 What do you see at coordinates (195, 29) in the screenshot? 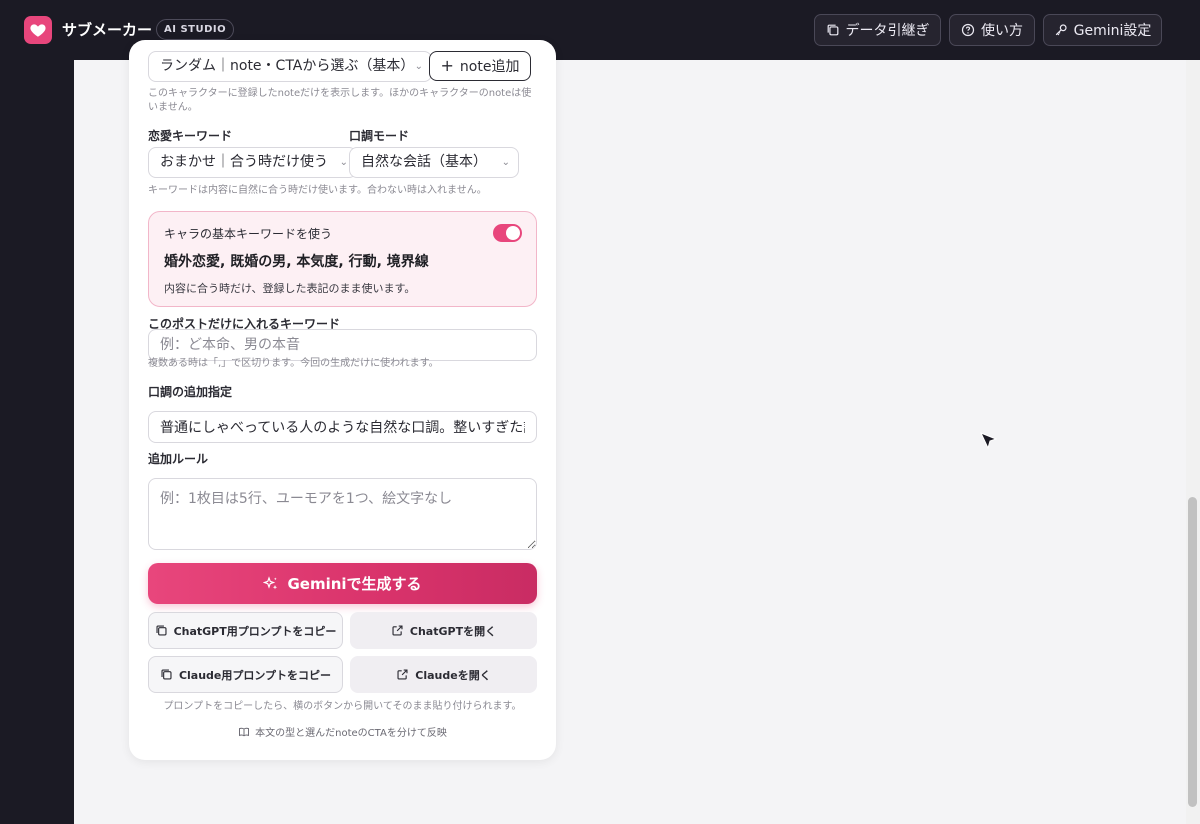
I see `app-badge: AI STUDIO` at bounding box center [195, 29].